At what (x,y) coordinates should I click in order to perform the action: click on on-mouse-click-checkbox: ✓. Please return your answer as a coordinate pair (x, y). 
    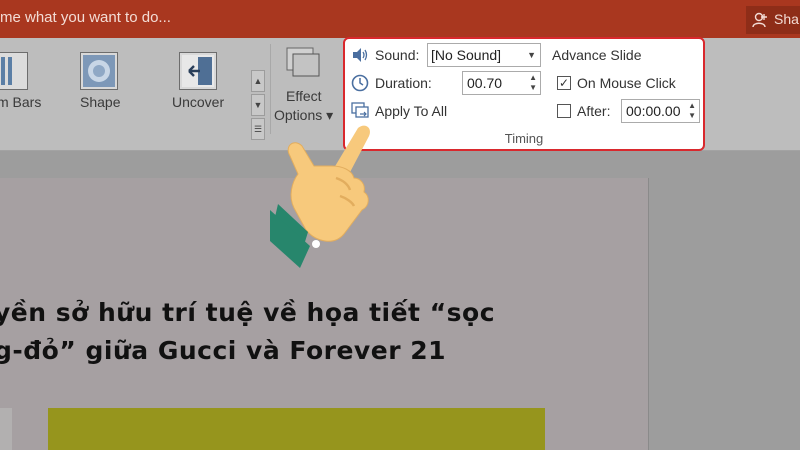
    Looking at the image, I should click on (564, 83).